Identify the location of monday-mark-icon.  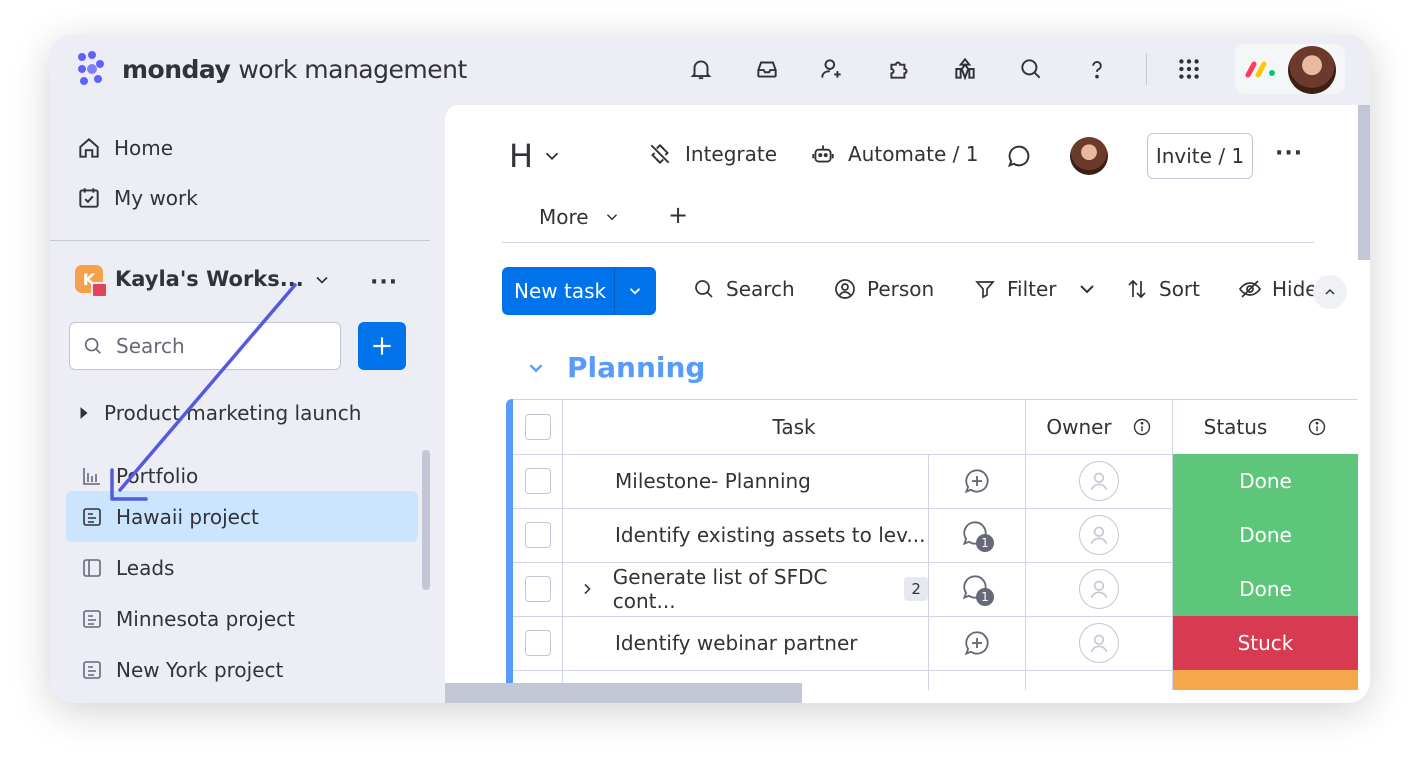
(1260, 69).